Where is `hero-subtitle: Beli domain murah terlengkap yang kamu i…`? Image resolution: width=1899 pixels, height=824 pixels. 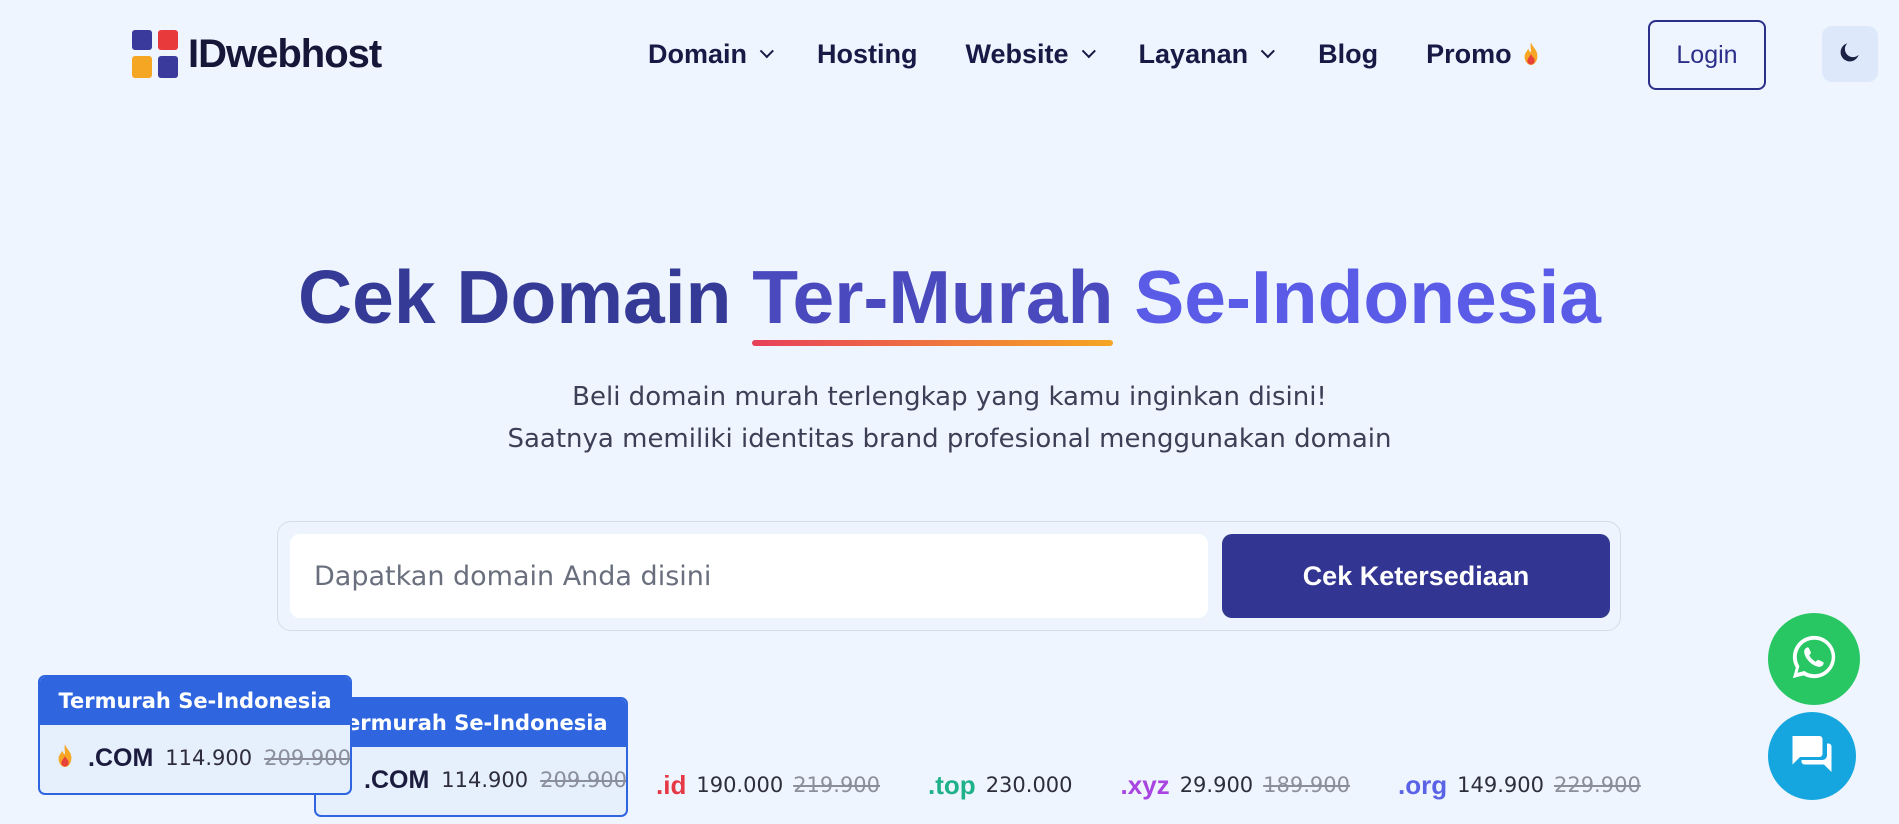
hero-subtitle: Beli domain murah terlengkap yang kamu i… is located at coordinates (949, 418).